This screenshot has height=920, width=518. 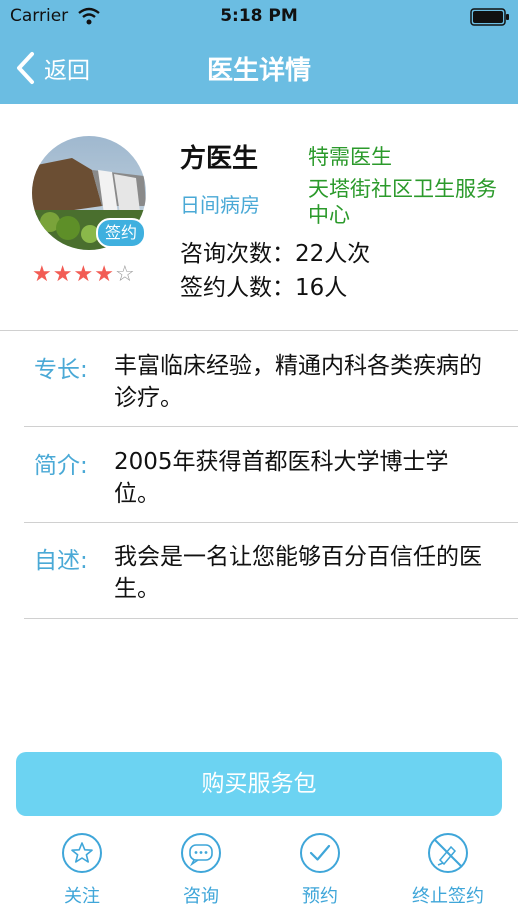 I want to click on battery-icon, so click(x=489, y=17).